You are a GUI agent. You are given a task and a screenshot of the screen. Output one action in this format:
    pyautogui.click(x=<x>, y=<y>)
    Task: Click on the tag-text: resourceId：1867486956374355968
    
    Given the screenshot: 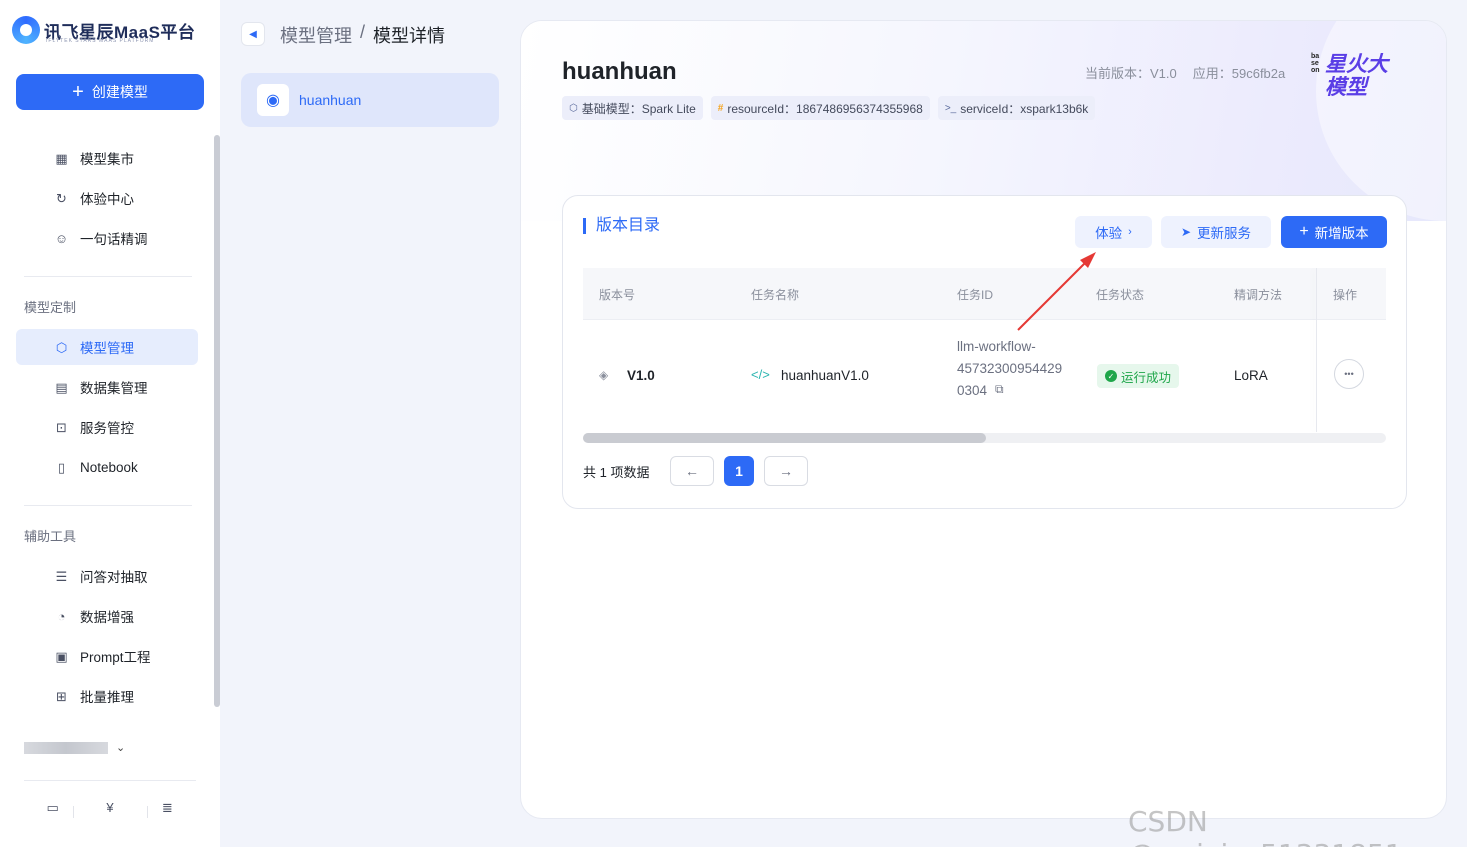 What is the action you would take?
    pyautogui.click(x=825, y=108)
    